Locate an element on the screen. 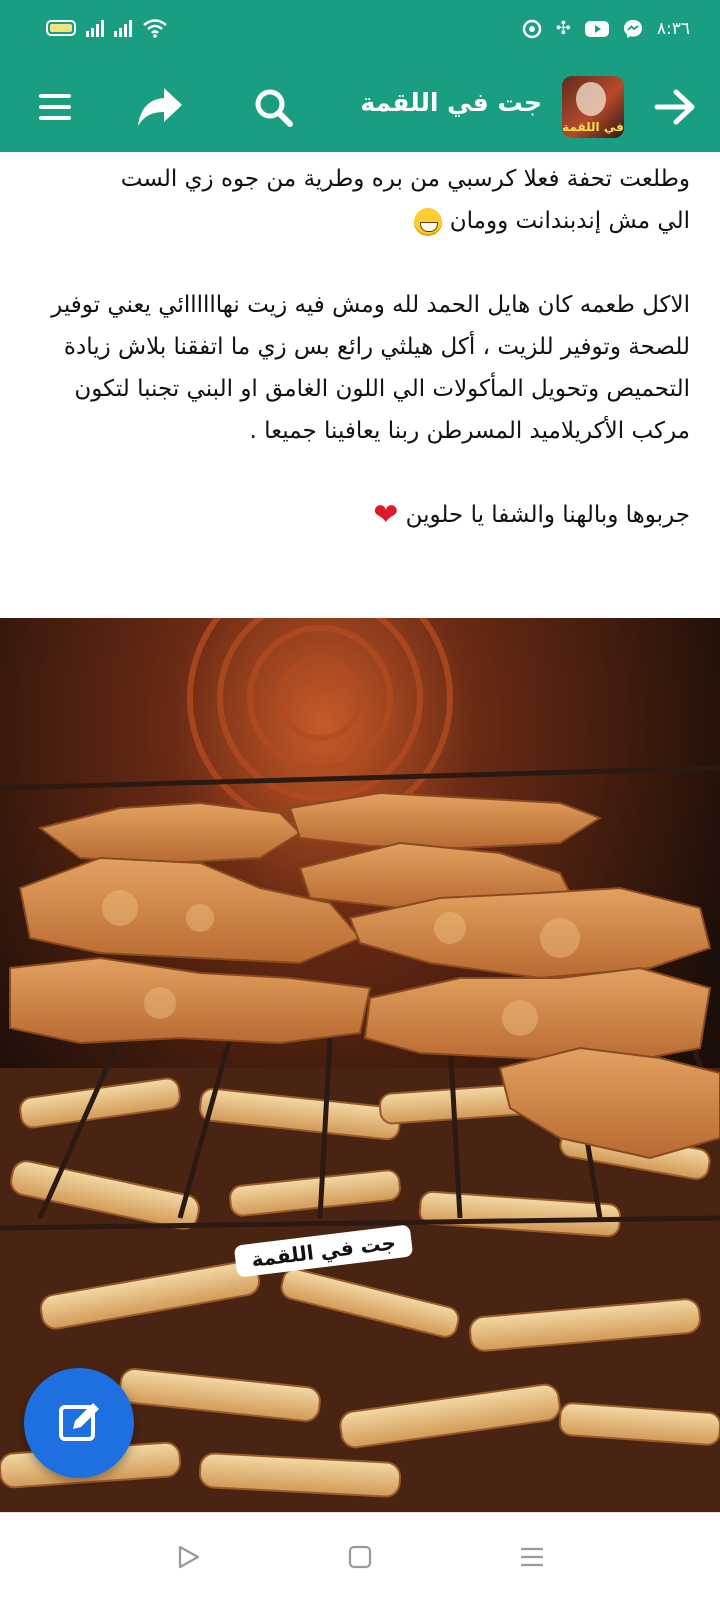 Image resolution: width=720 pixels, height=1601 pixels. red-heart-emoji-icon: ❤ is located at coordinates (386, 515).